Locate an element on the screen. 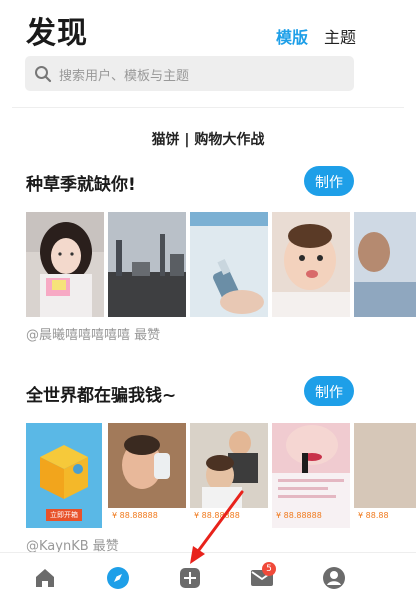 The width and height of the screenshot is (416, 597). compass-icon is located at coordinates (118, 578).